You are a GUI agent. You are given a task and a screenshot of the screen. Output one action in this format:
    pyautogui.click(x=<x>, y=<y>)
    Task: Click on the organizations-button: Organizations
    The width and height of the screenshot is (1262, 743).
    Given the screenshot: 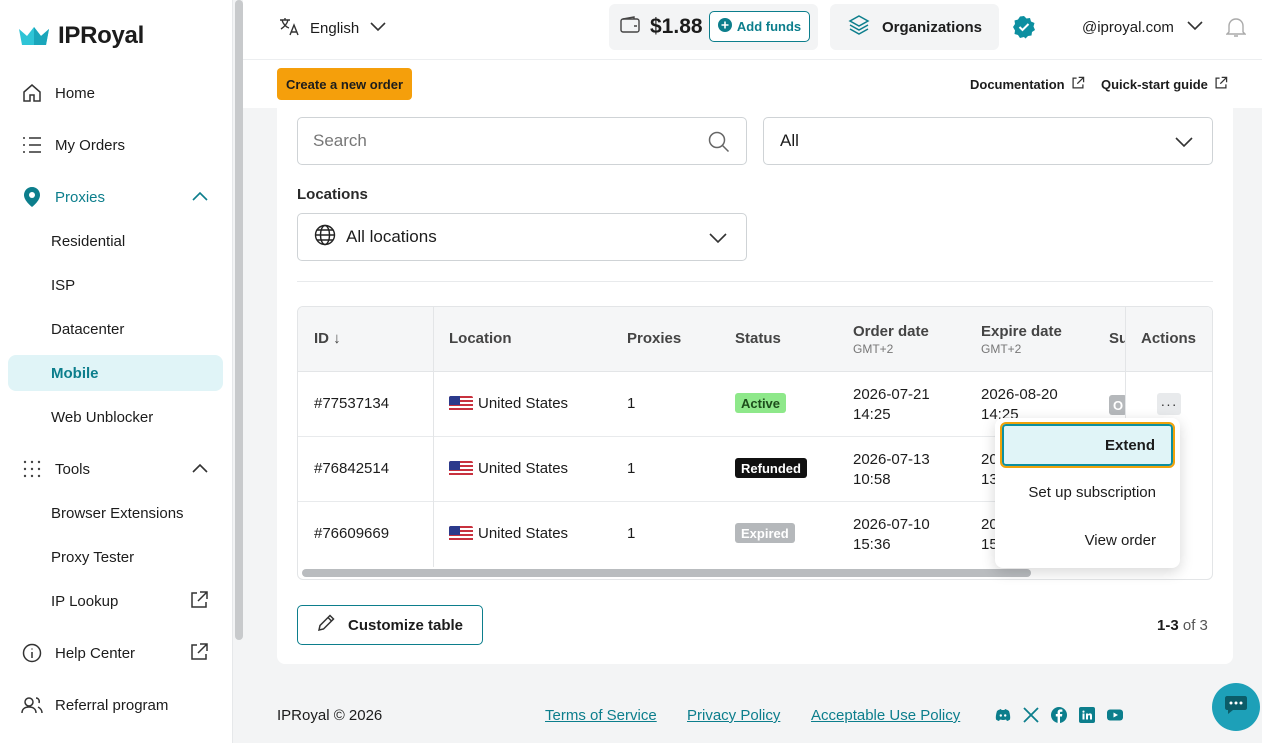 What is the action you would take?
    pyautogui.click(x=914, y=27)
    